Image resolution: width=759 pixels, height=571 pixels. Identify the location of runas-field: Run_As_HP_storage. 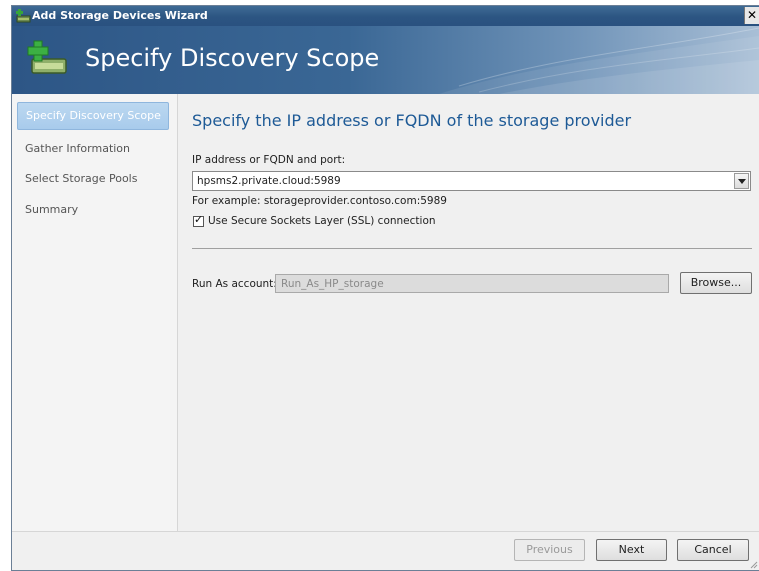
(472, 283).